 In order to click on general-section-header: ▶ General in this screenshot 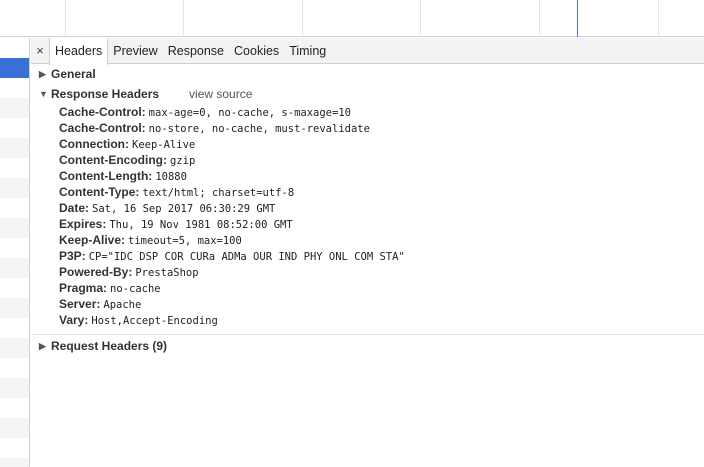, I will do `click(367, 74)`.